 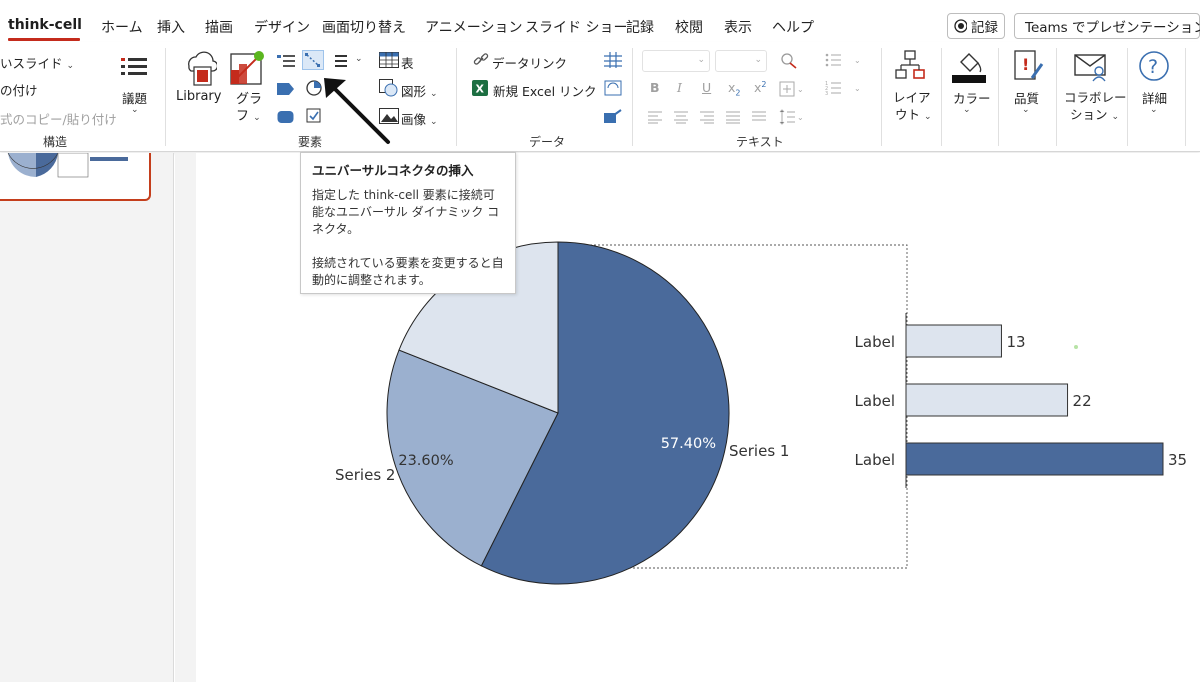 What do you see at coordinates (759, 451) in the screenshot?
I see `pie-series-label: Series 1` at bounding box center [759, 451].